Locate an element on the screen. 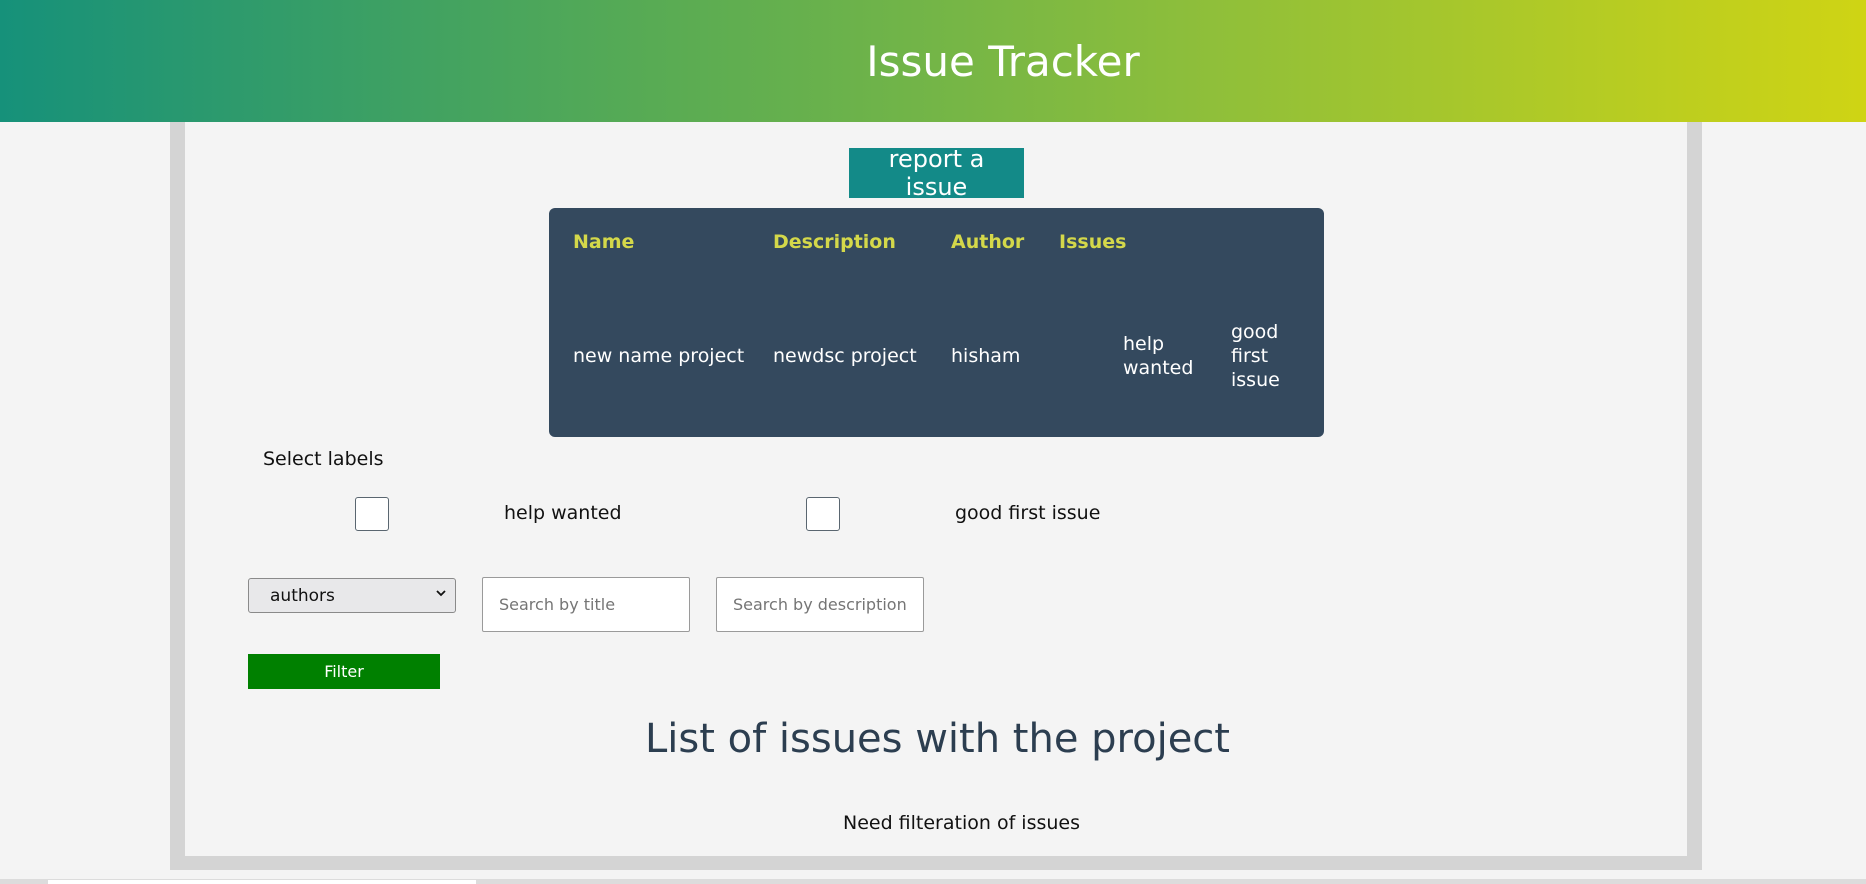 This screenshot has width=1866, height=884. scrollbar-thumb is located at coordinates (262, 882).